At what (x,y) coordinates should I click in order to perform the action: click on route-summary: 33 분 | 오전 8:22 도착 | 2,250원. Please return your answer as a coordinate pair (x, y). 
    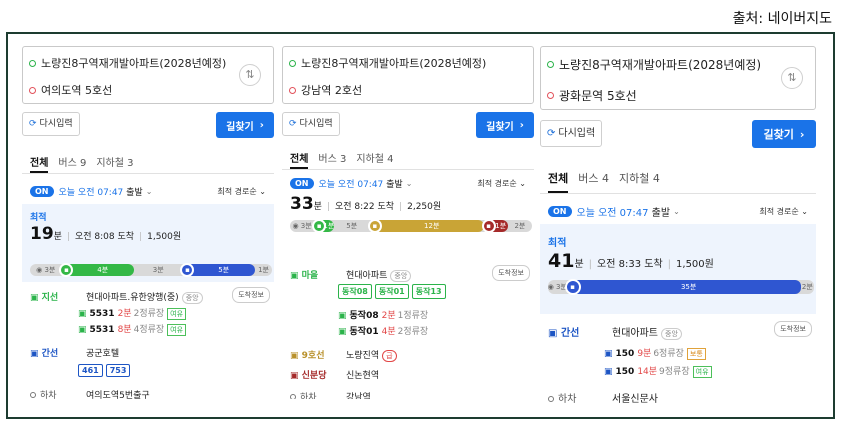
    Looking at the image, I should click on (366, 204).